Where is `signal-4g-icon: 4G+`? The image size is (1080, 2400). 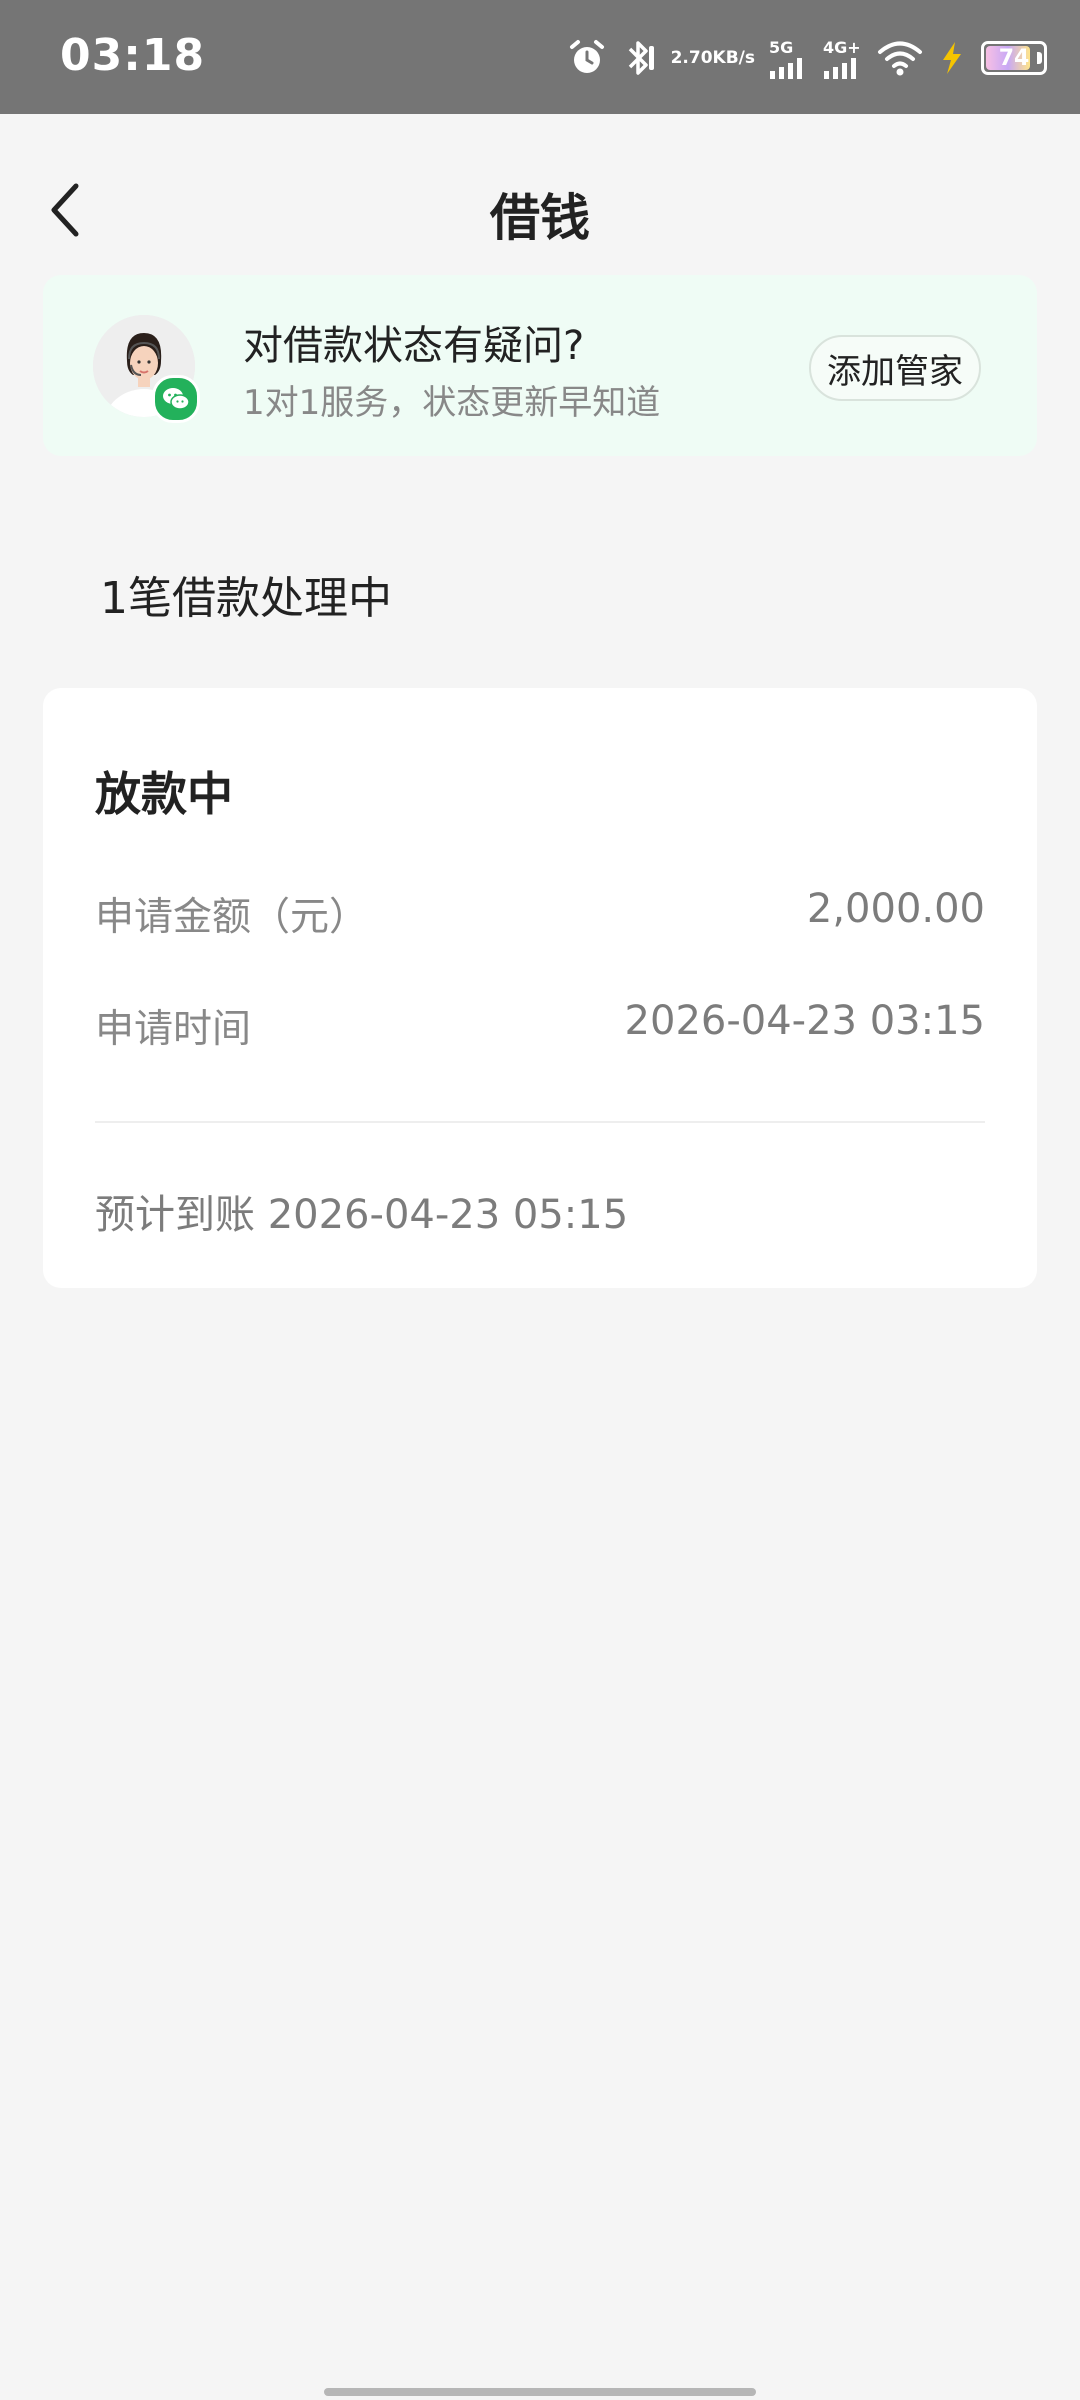 signal-4g-icon: 4G+ is located at coordinates (843, 58).